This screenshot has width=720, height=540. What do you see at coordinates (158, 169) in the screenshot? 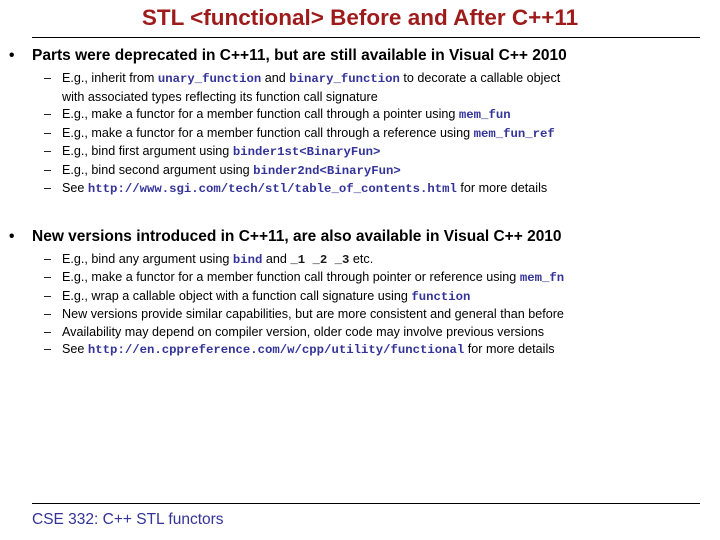
I see `bullet-text-run: E.g., bind second argument using` at bounding box center [158, 169].